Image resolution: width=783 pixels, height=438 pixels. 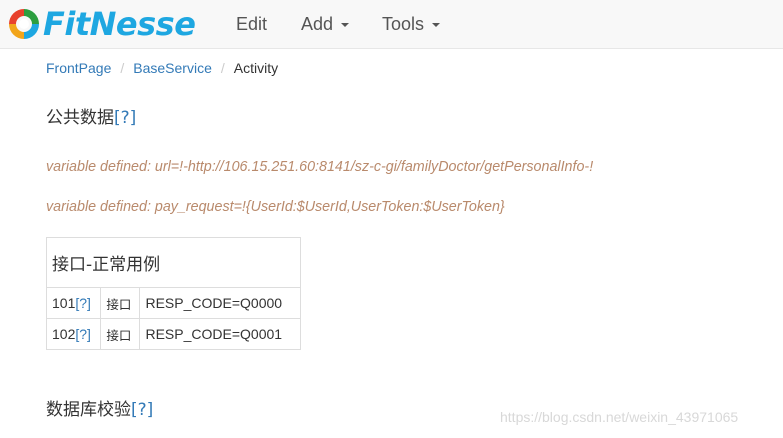 I want to click on fitnesse-logo: FitNesse, so click(x=101, y=24).